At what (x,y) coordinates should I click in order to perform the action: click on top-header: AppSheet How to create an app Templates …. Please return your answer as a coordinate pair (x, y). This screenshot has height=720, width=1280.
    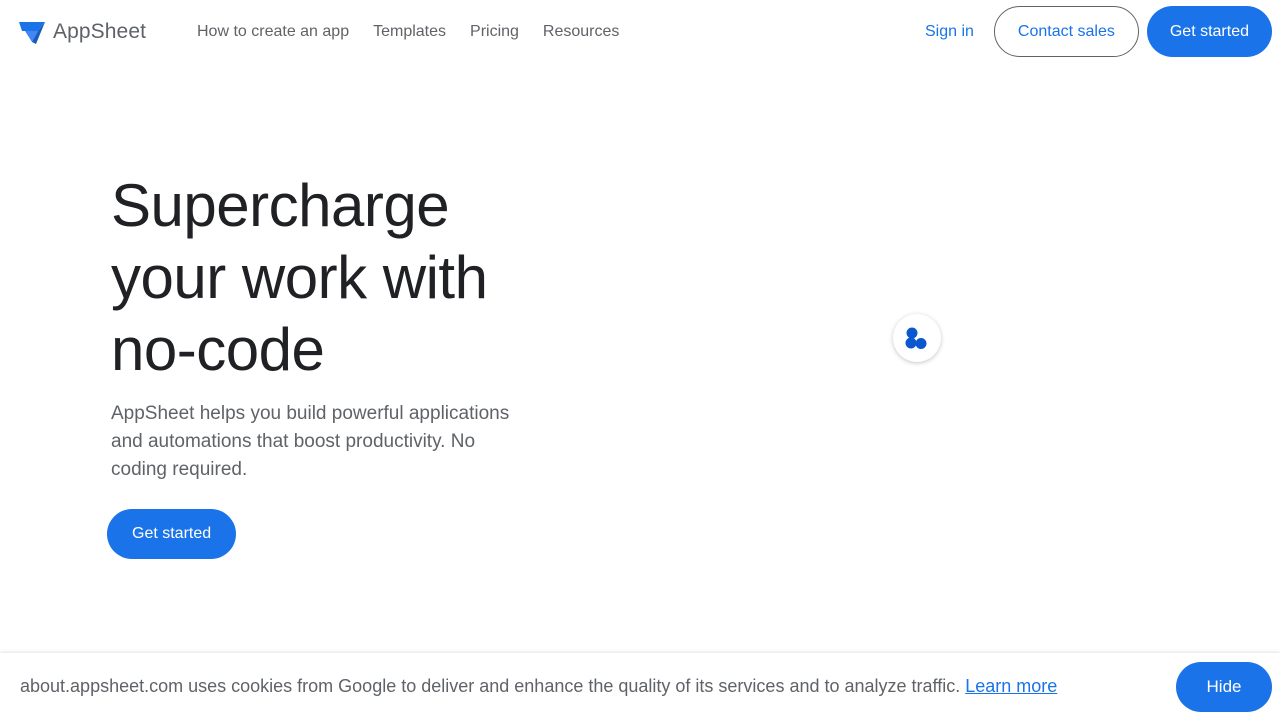
    Looking at the image, I should click on (640, 32).